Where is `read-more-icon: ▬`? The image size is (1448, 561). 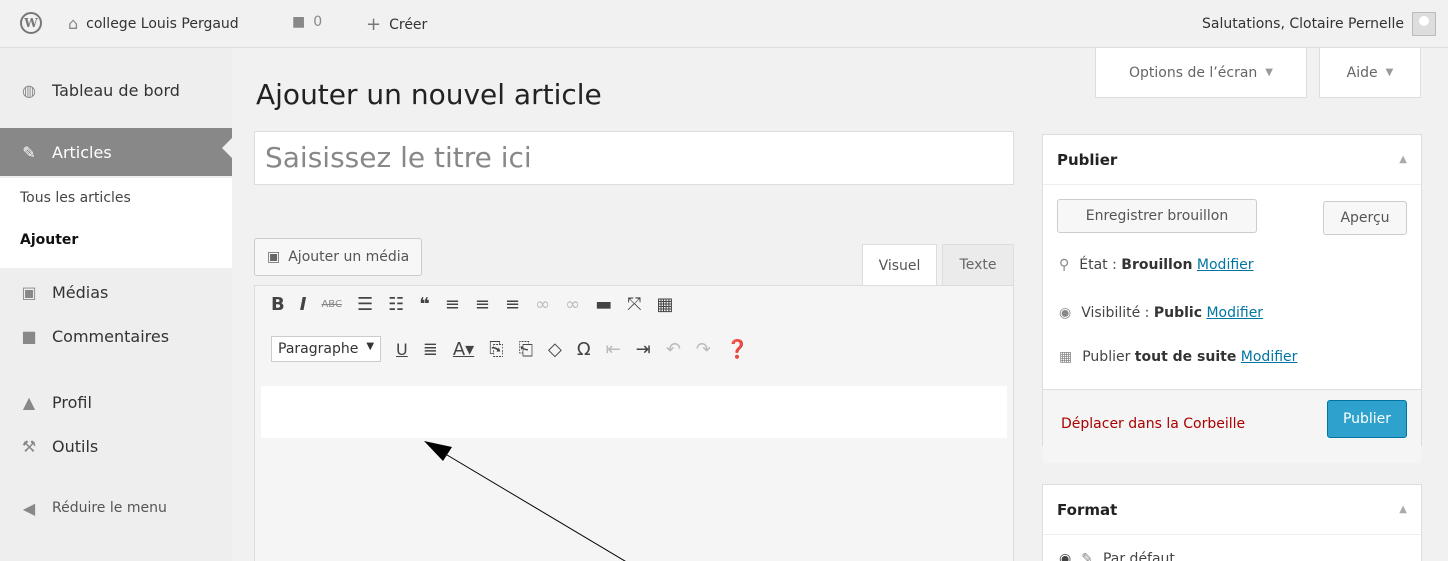 read-more-icon: ▬ is located at coordinates (603, 304).